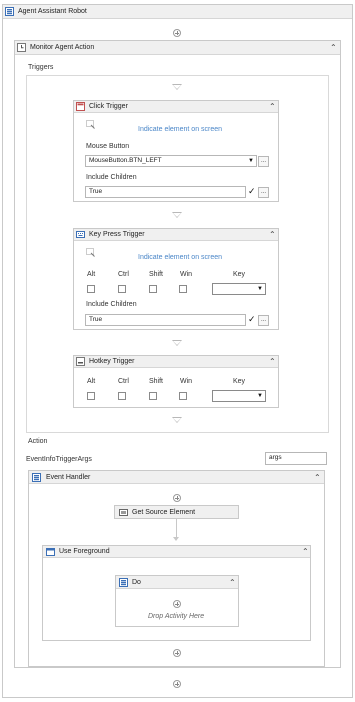 The image size is (355, 702). What do you see at coordinates (112, 361) in the screenshot?
I see `hotkey-trigger-title: Hotkey Trigger` at bounding box center [112, 361].